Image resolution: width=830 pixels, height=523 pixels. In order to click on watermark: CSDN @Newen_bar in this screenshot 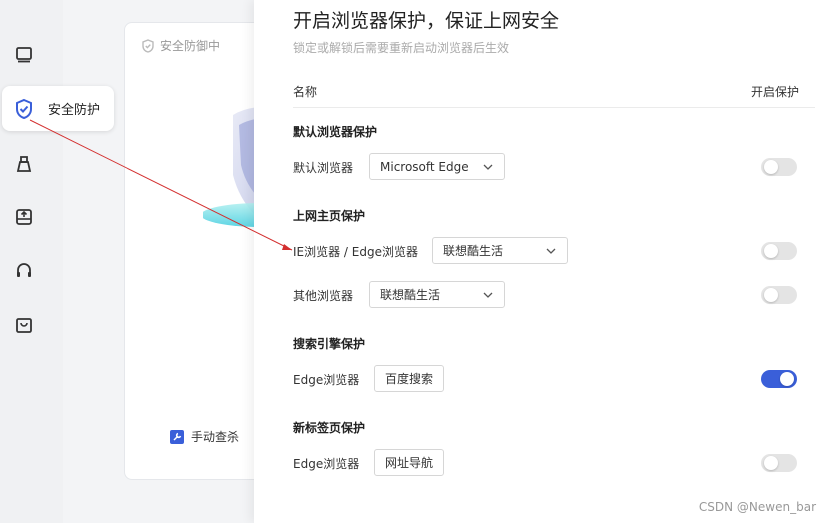, I will do `click(757, 507)`.